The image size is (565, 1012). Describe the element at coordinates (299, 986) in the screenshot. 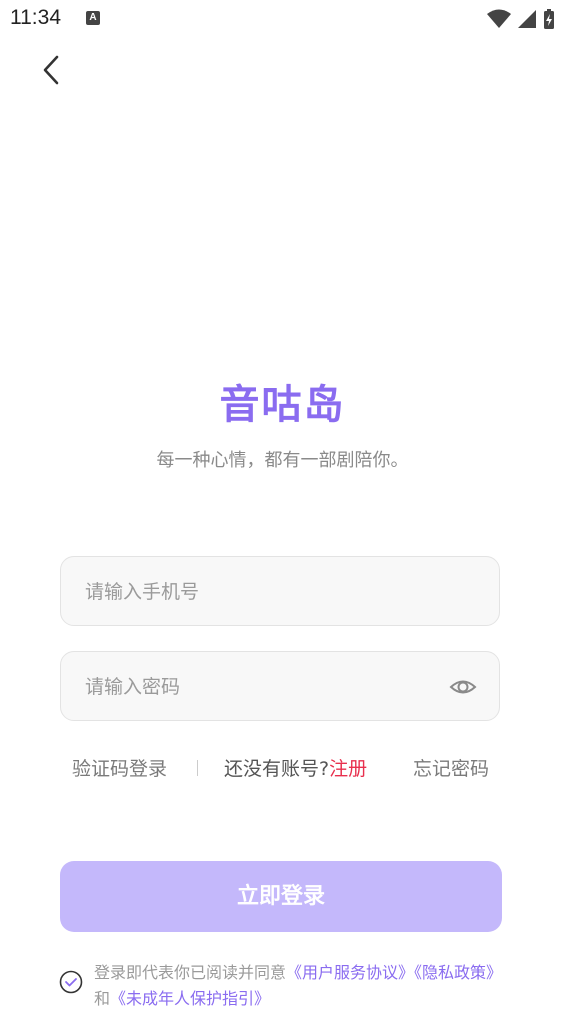

I see `agreement-text: 登录即代表你已阅读并同意《用户服务协议》《隐私政策》和《未成年人保护指引》` at that location.